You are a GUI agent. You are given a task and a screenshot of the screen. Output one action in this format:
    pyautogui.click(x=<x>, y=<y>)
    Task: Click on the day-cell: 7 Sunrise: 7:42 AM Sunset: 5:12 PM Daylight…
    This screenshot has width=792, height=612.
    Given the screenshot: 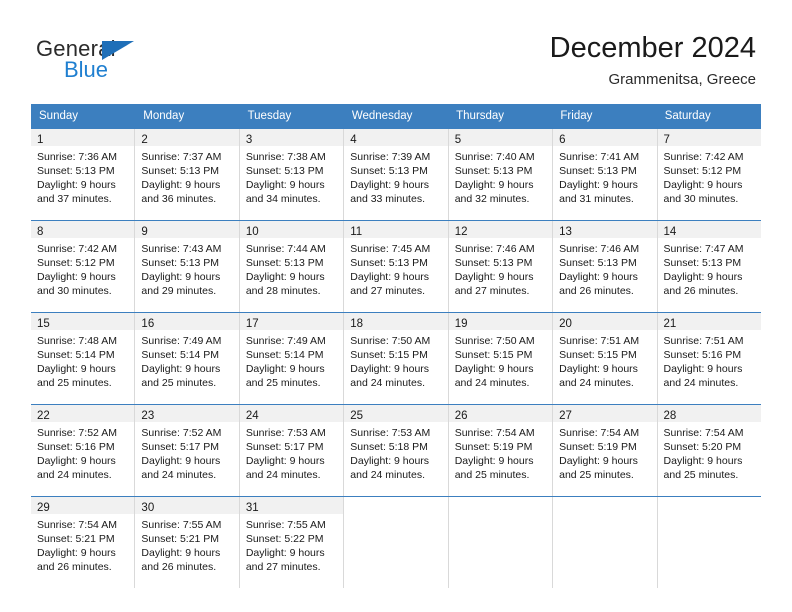 What is the action you would take?
    pyautogui.click(x=708, y=174)
    